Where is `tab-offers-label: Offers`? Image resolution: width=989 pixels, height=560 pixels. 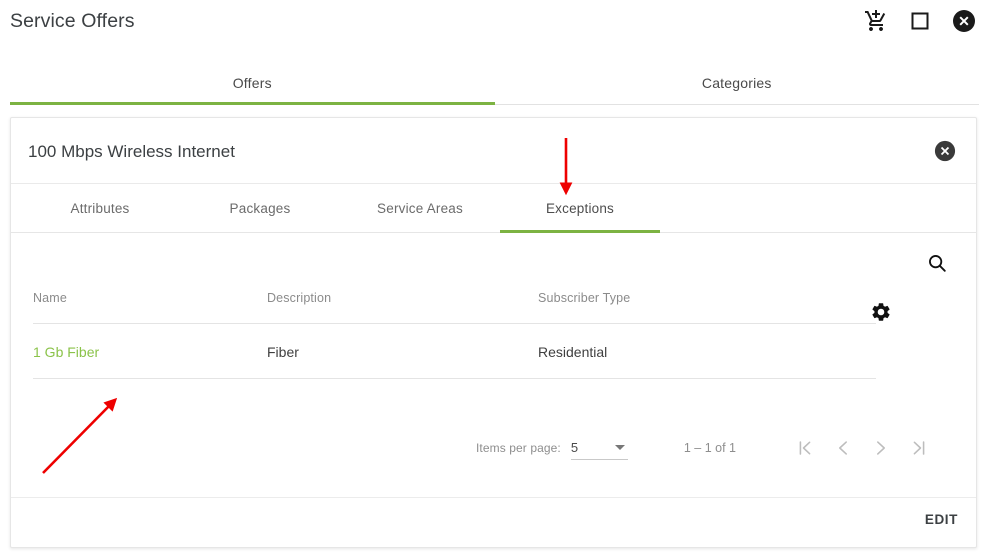
tab-offers-label: Offers is located at coordinates (252, 83).